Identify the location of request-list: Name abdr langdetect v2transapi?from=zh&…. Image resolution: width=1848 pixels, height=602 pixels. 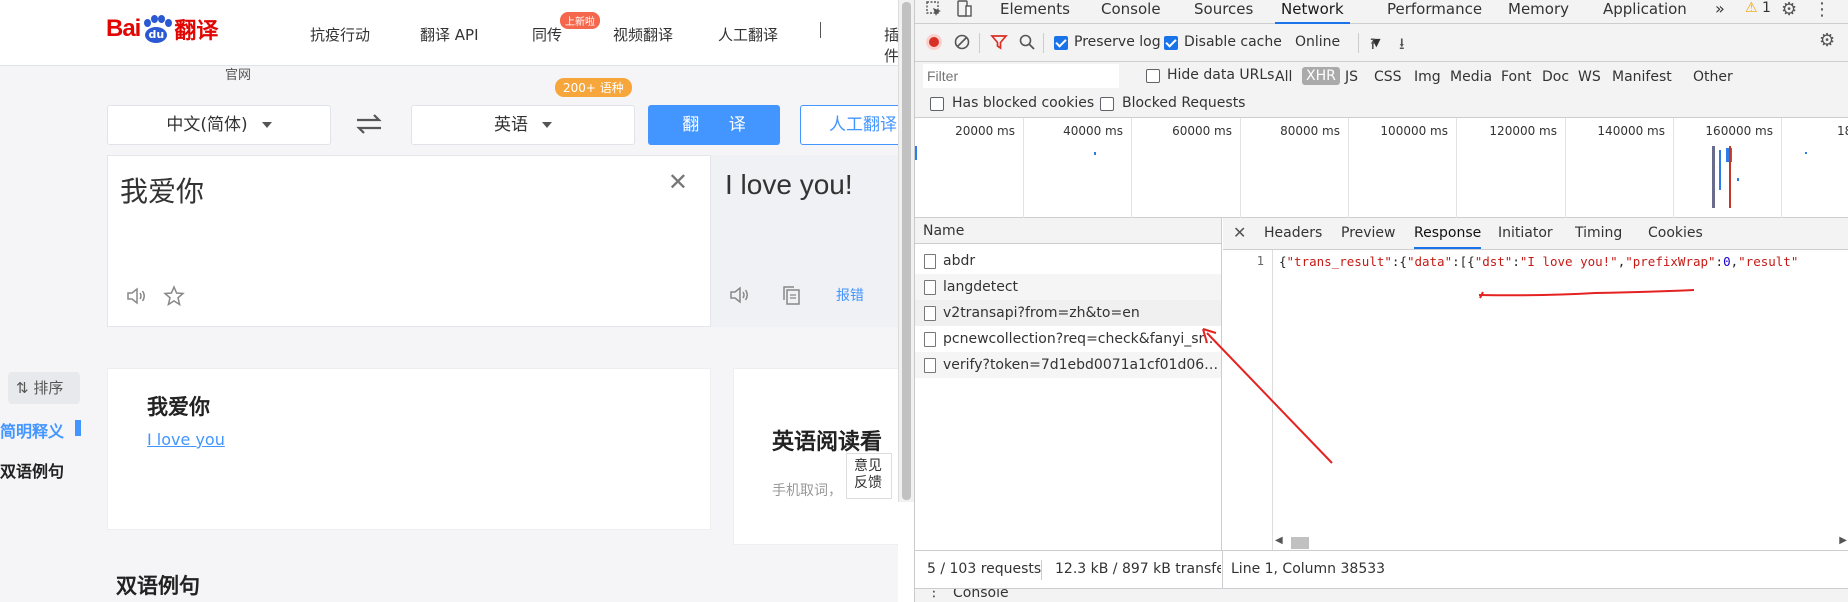
(1068, 384).